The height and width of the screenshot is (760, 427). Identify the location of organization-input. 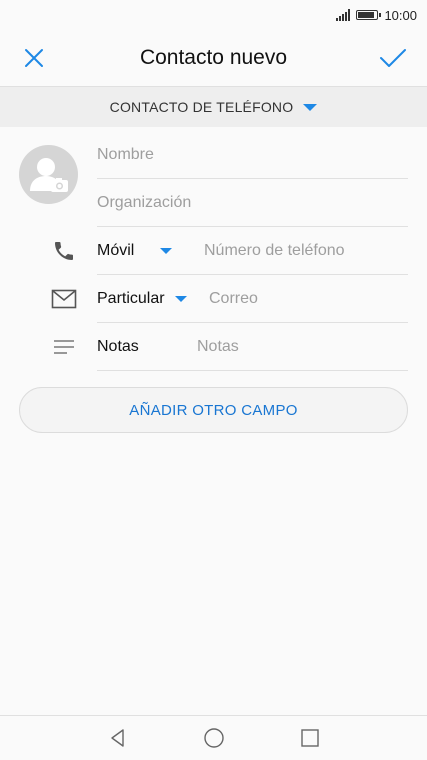
(252, 202).